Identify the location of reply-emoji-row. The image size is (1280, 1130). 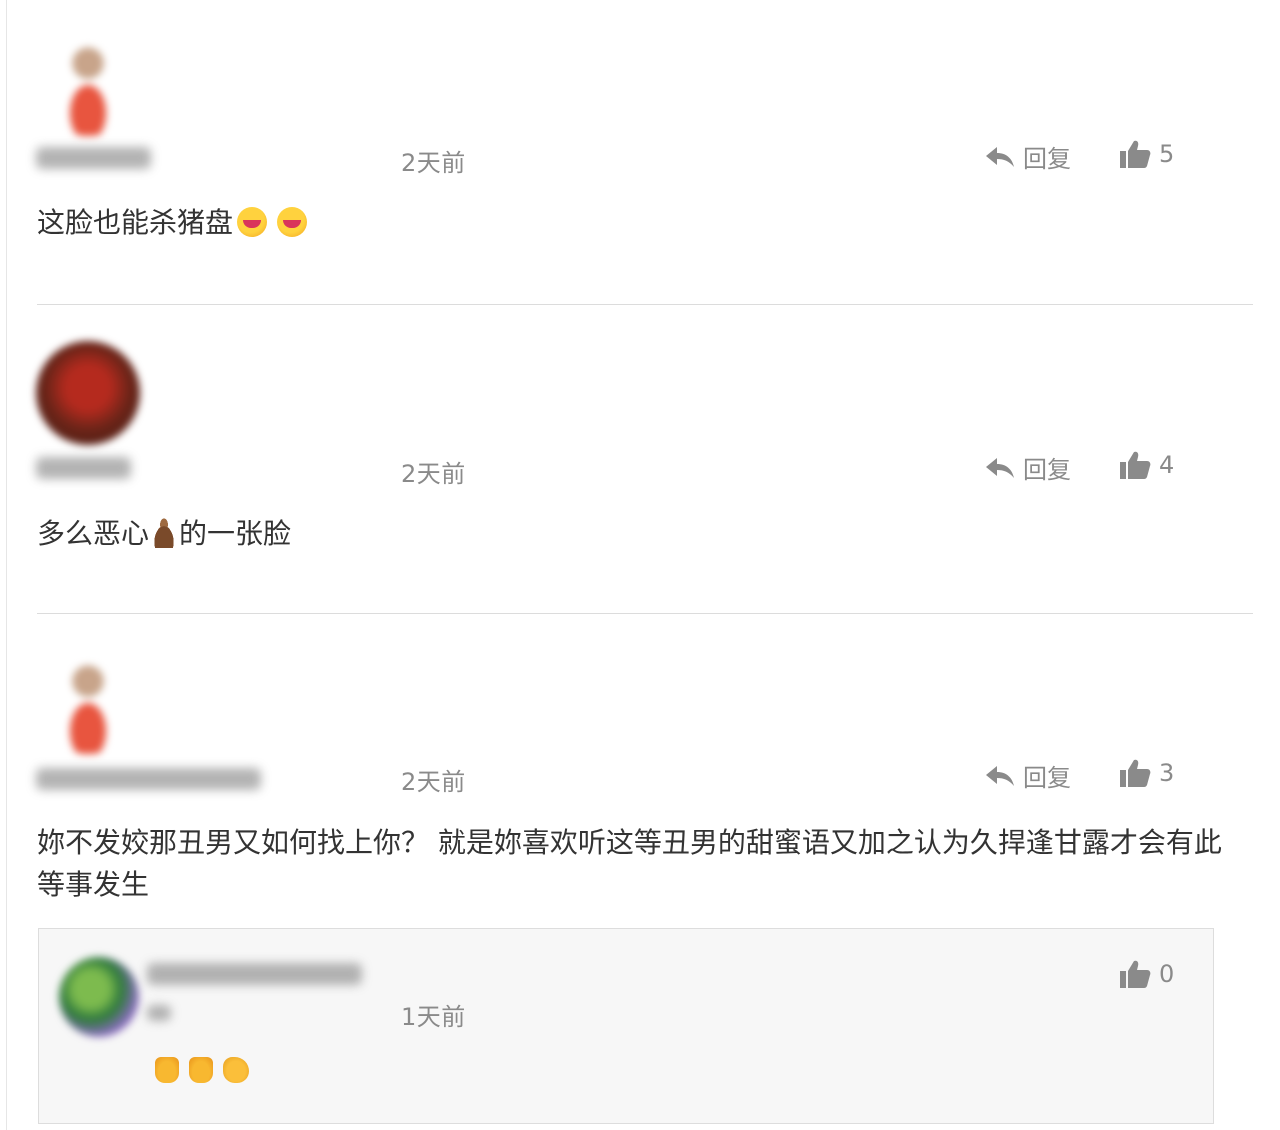
(202, 1070).